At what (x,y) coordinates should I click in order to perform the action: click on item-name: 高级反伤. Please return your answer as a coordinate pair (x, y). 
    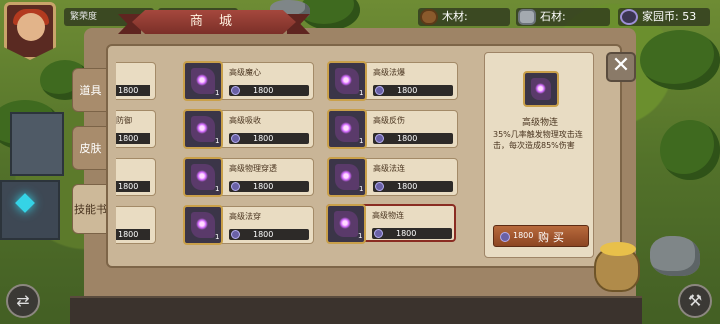
    Looking at the image, I should click on (389, 120).